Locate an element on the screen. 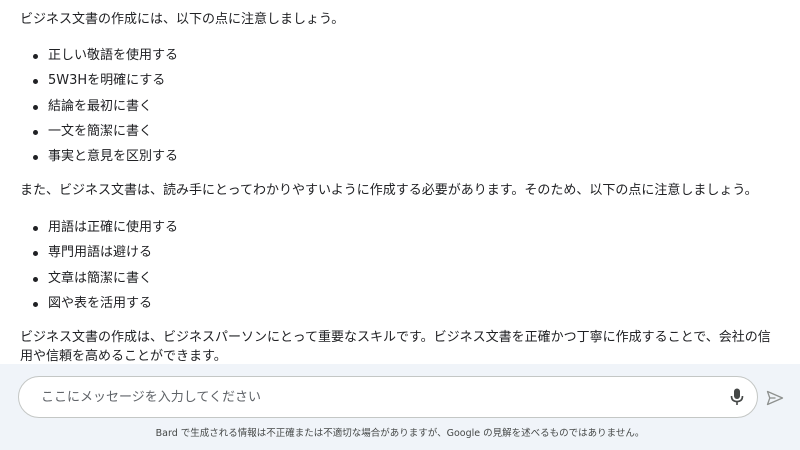 The height and width of the screenshot is (450, 800). prompt-input-box is located at coordinates (388, 397).